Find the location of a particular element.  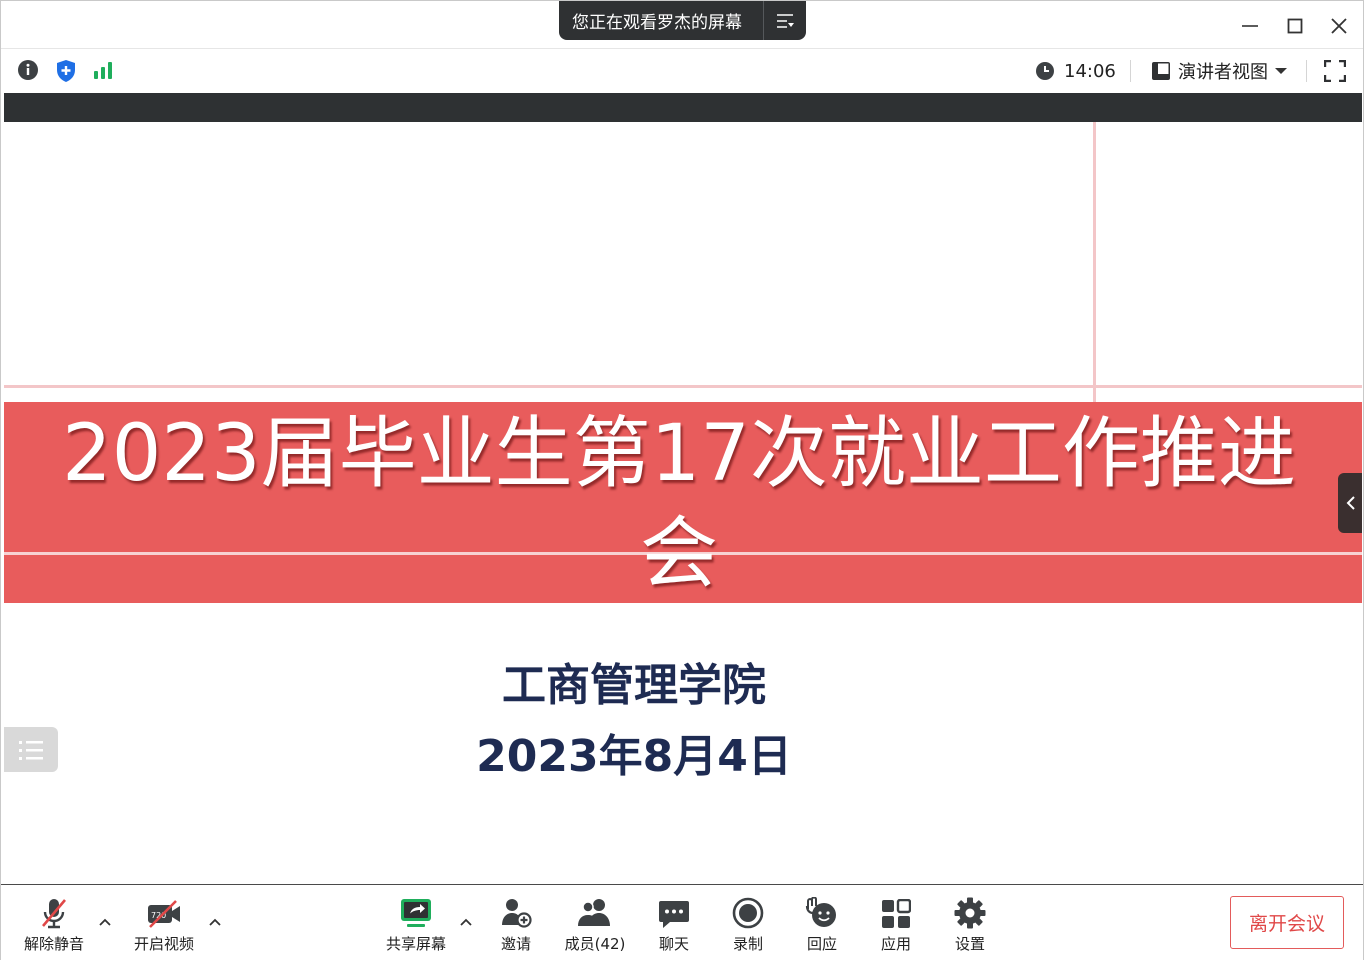

minimize-button is located at coordinates (1250, 26).